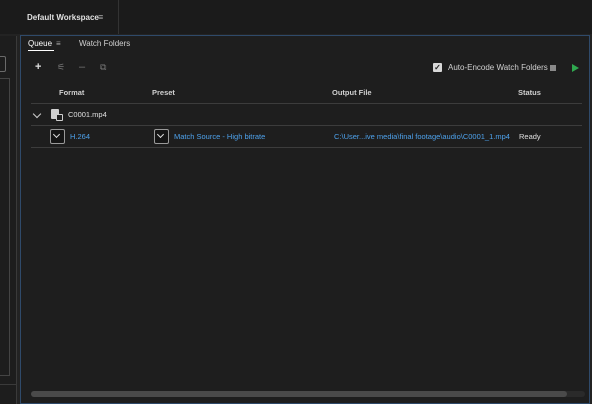 The image size is (600, 405). I want to click on stop-icon, so click(553, 68).